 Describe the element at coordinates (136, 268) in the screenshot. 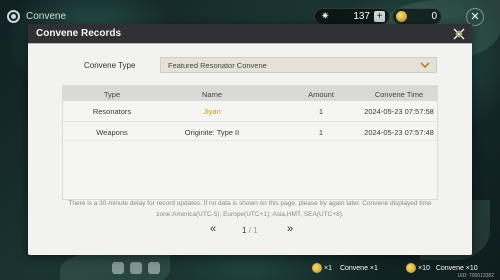

I see `list-icon` at that location.